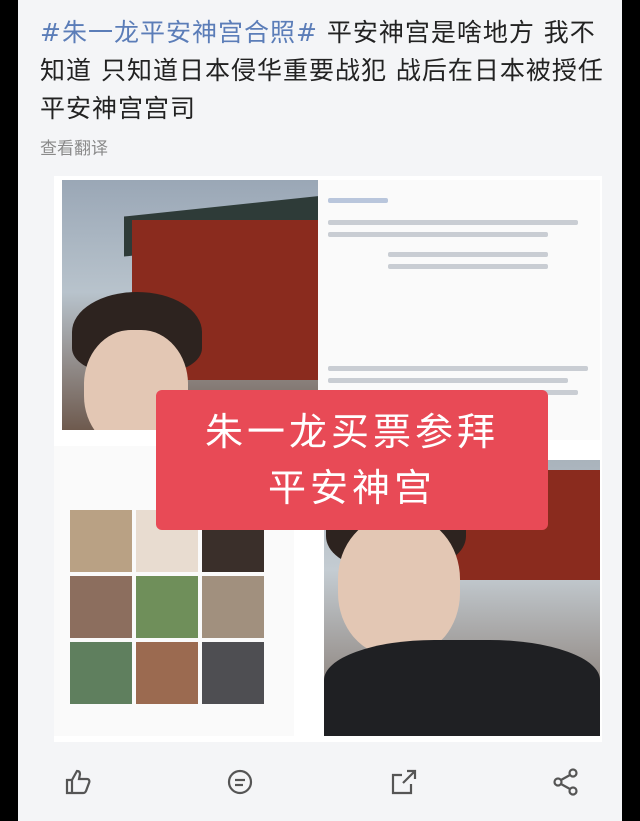 The width and height of the screenshot is (640, 821). I want to click on comment-button, so click(240, 782).